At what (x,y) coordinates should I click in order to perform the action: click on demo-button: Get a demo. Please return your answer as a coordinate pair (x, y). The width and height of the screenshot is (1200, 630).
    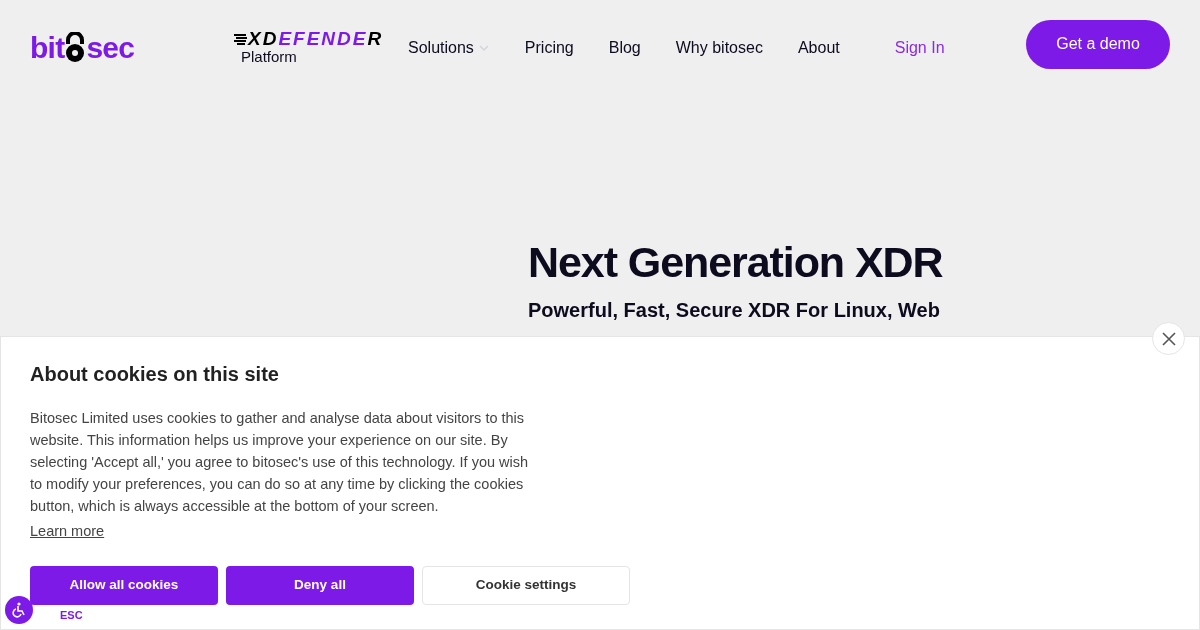
    Looking at the image, I should click on (1098, 44).